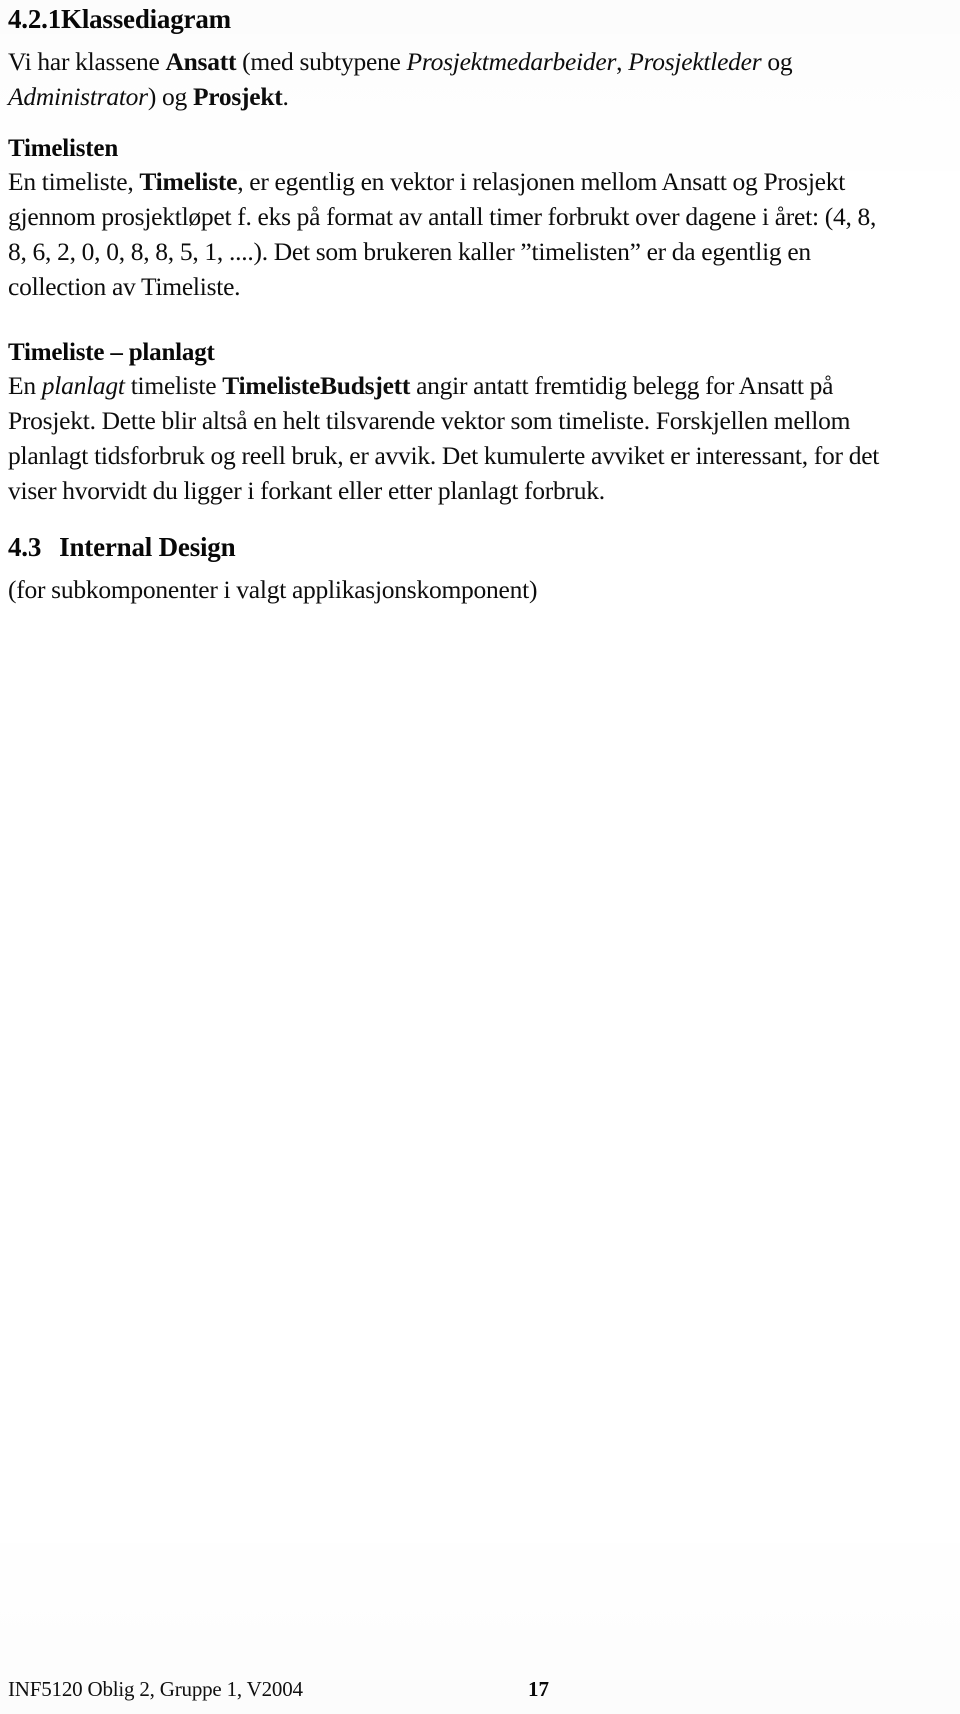  What do you see at coordinates (173, 385) in the screenshot?
I see `planlagt-seg-2: timeliste` at bounding box center [173, 385].